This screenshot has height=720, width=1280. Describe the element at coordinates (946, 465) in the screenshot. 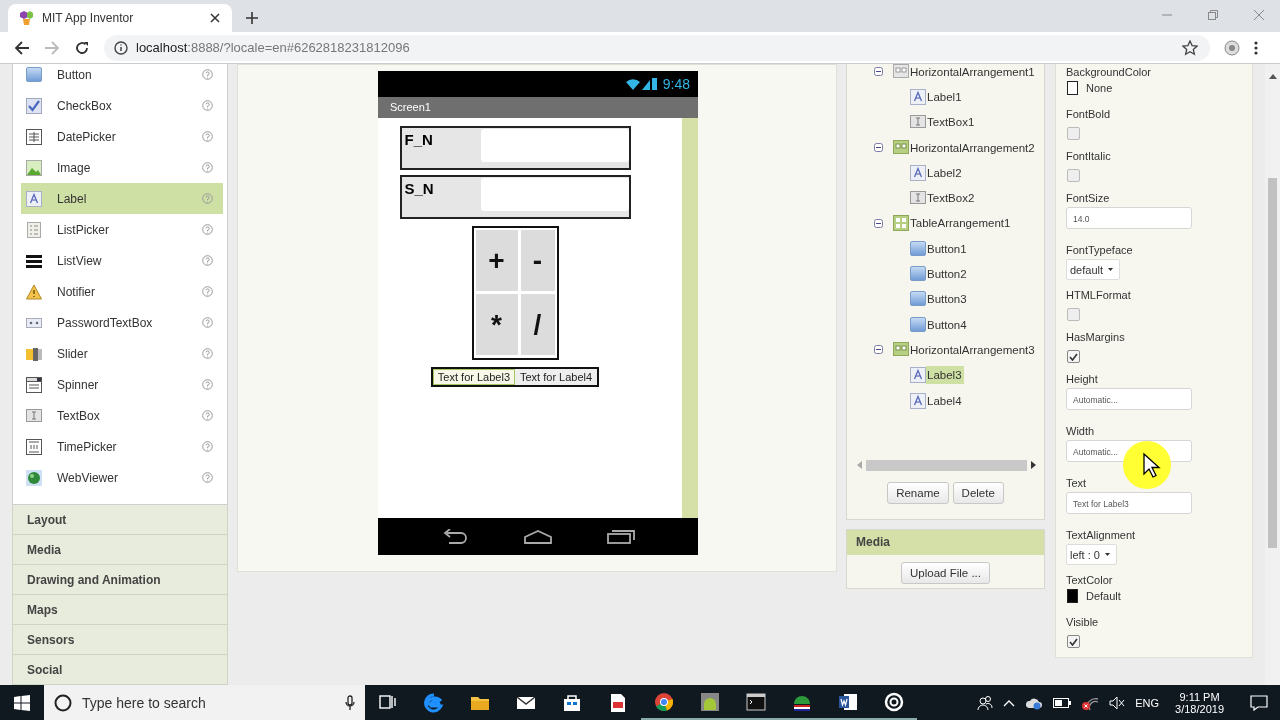

I see `horizontal-scrollbar` at that location.